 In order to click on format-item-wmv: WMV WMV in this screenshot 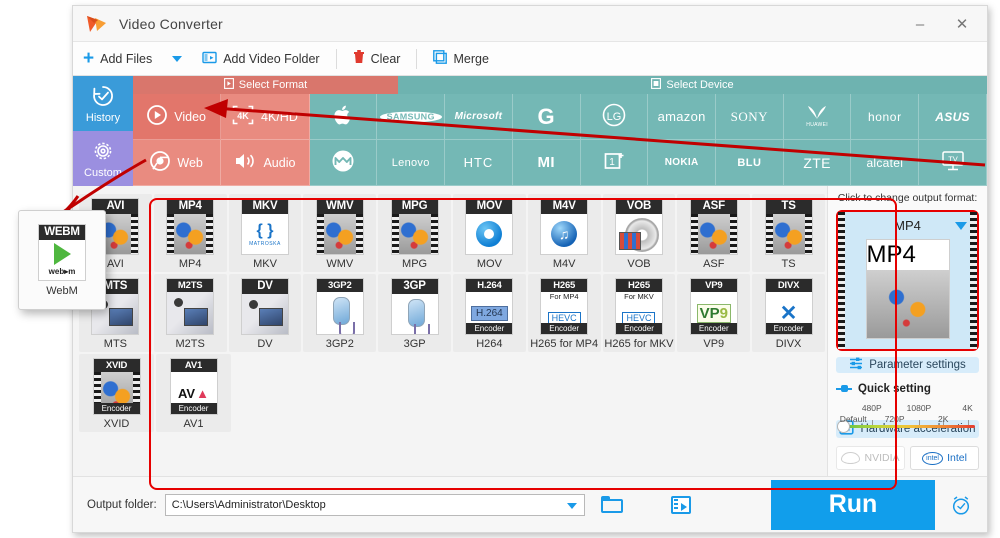, I will do `click(340, 233)`.